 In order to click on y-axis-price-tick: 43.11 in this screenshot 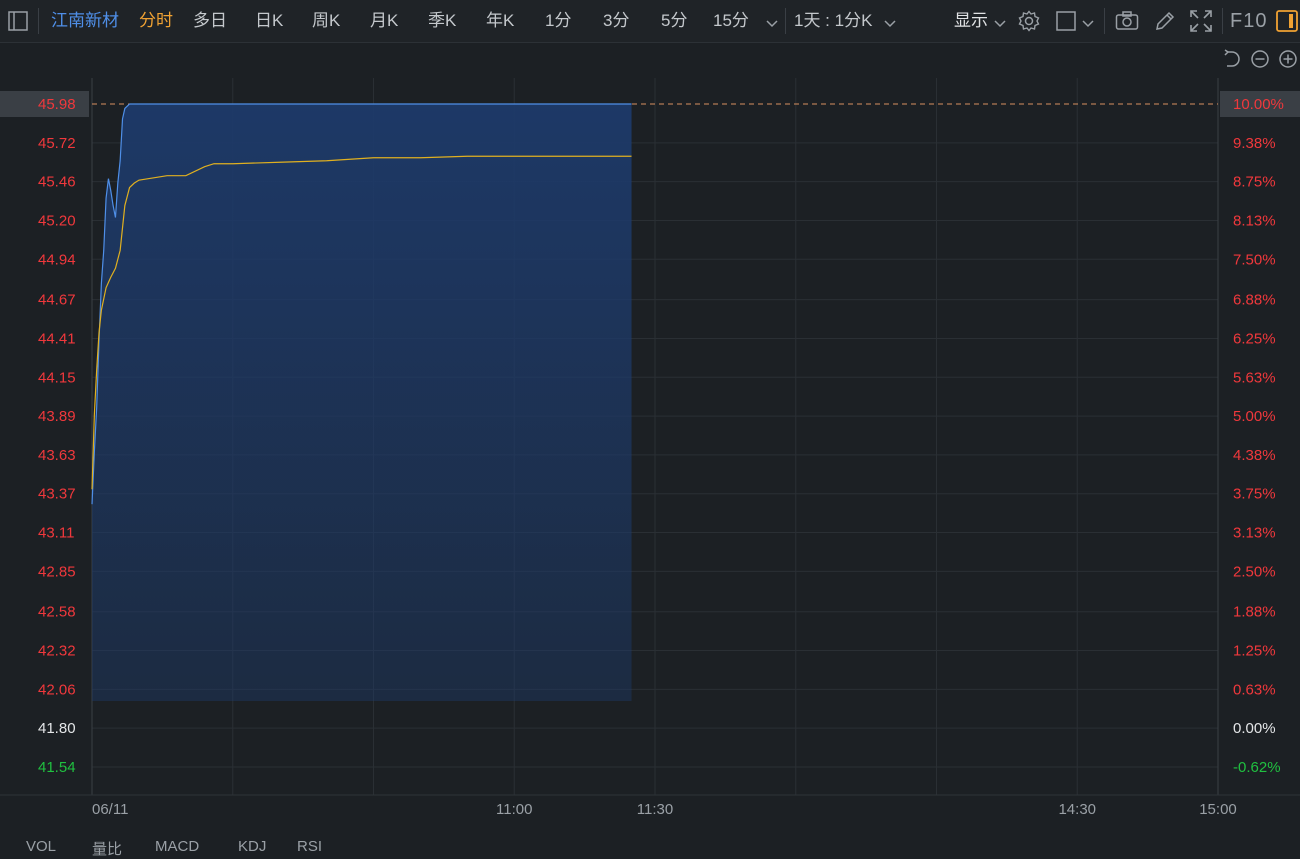, I will do `click(56, 533)`.